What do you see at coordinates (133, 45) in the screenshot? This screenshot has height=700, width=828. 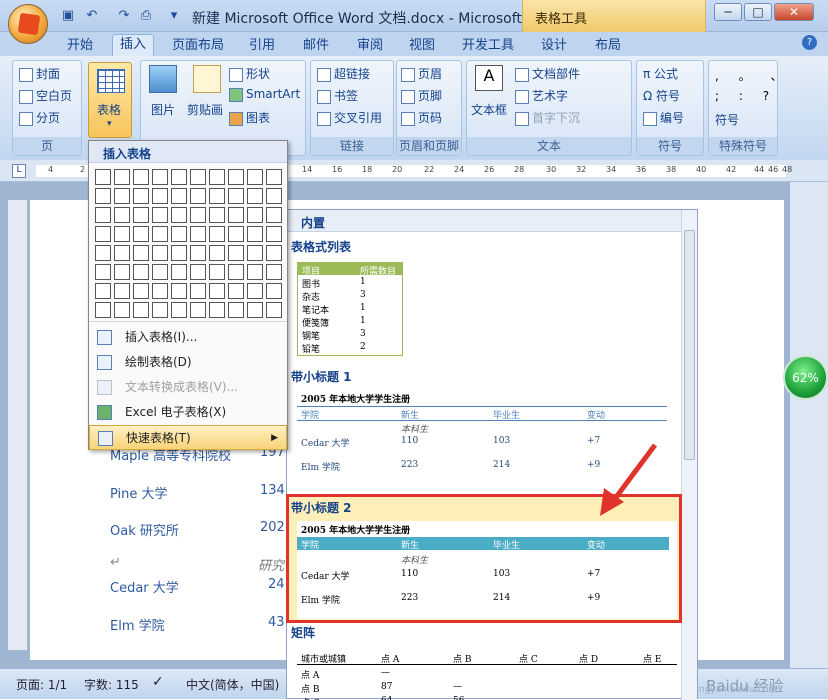 I see `tab-insert: 插入` at bounding box center [133, 45].